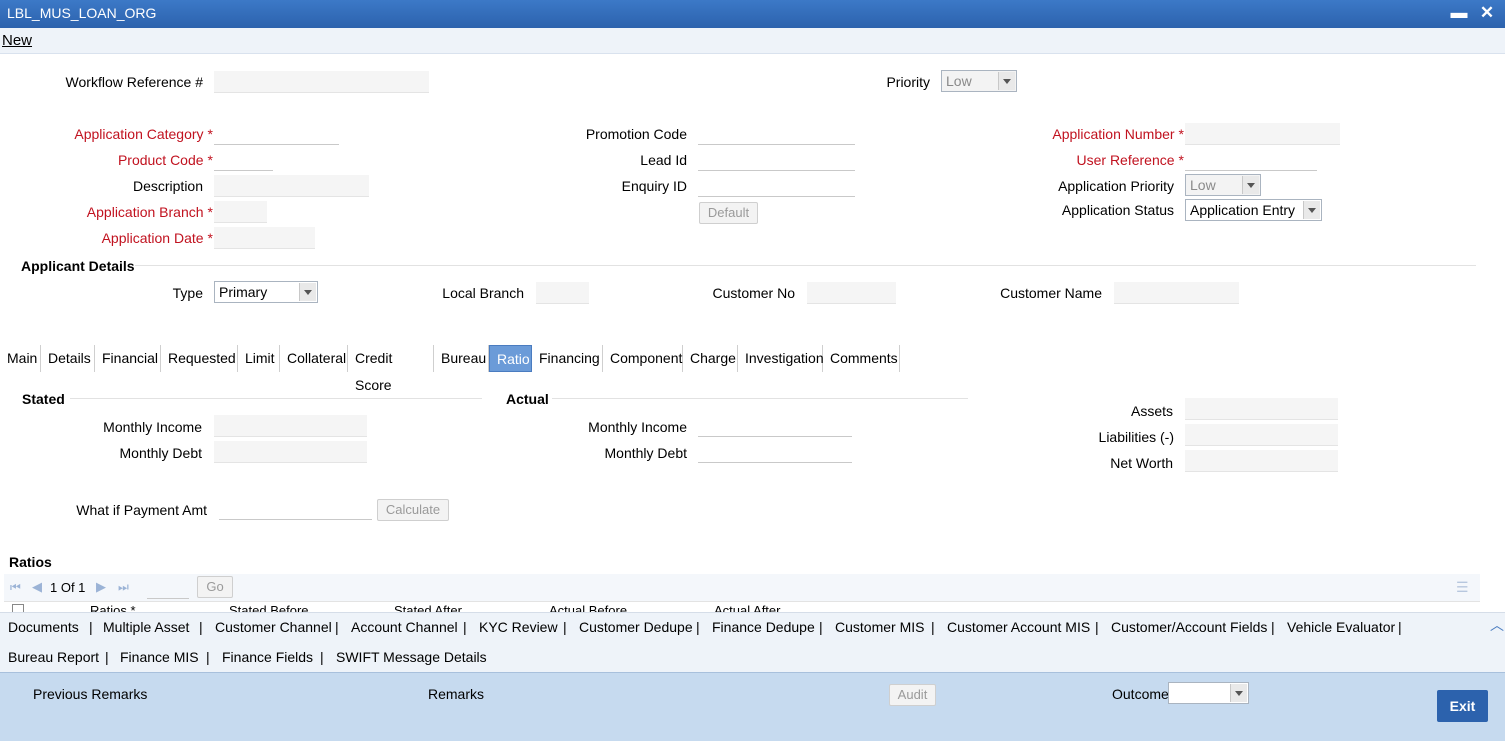  Describe the element at coordinates (710, 358) in the screenshot. I see `tab-charge: Charge` at that location.